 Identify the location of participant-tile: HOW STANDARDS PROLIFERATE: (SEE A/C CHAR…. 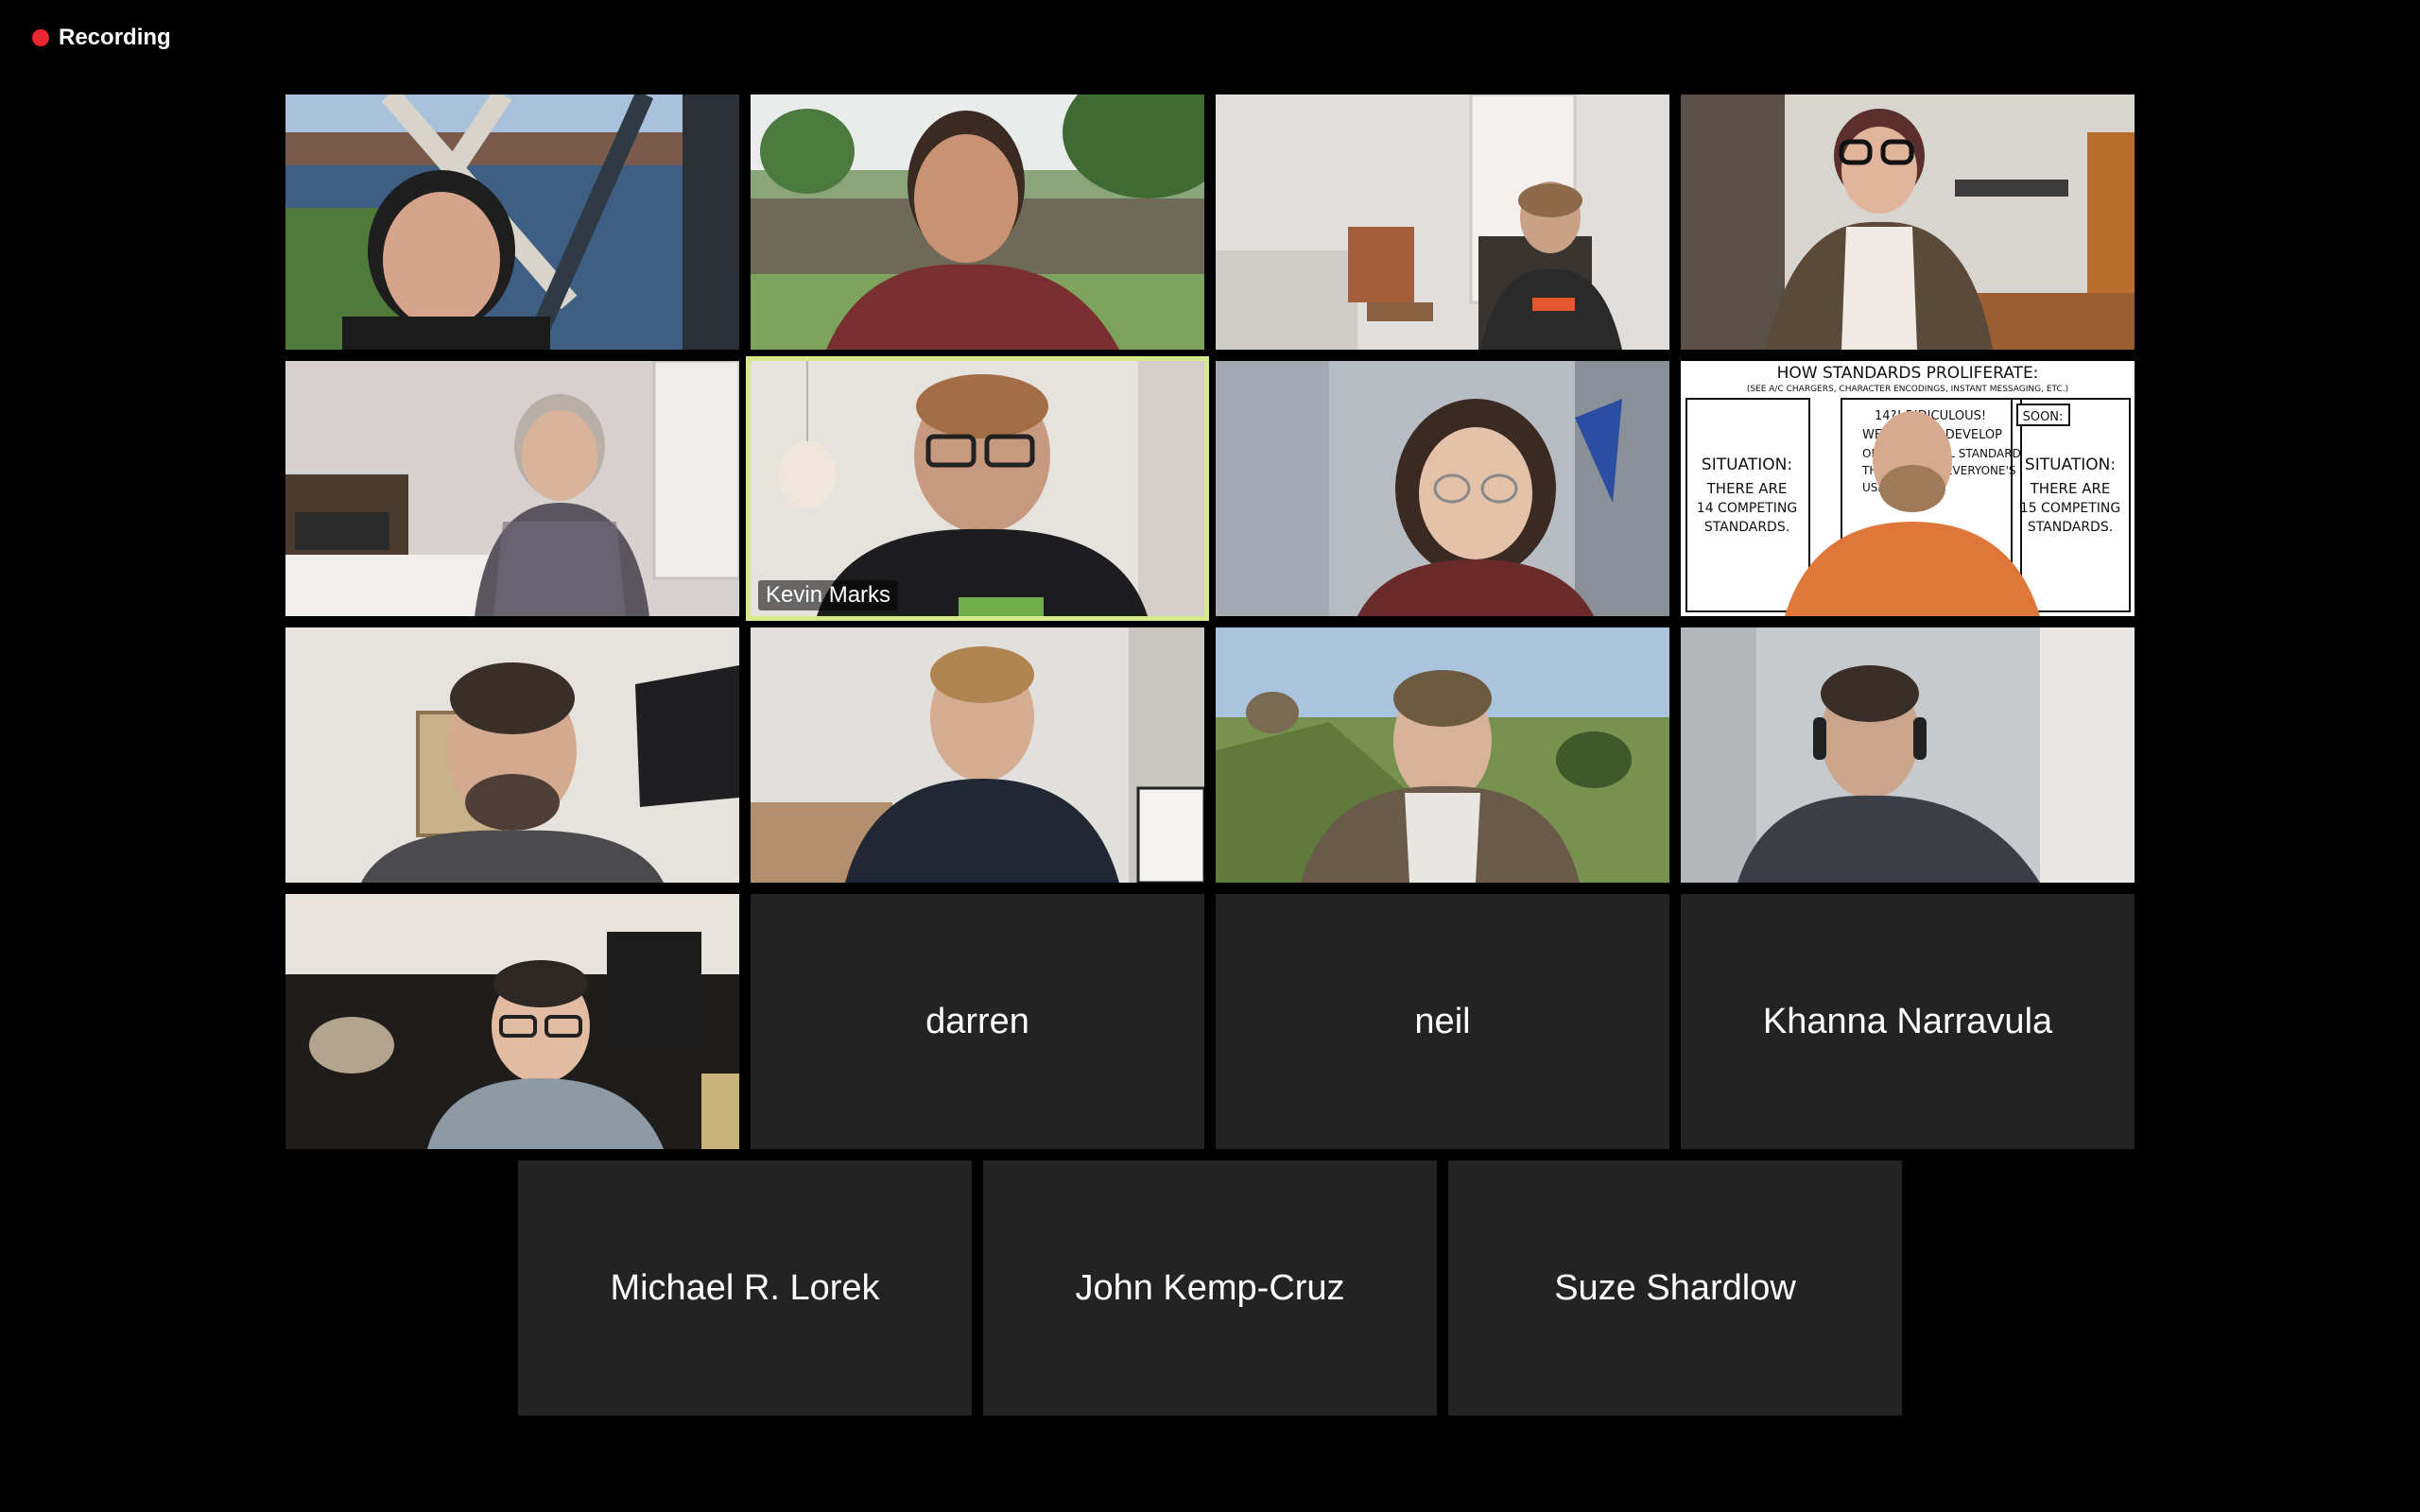
(1908, 488).